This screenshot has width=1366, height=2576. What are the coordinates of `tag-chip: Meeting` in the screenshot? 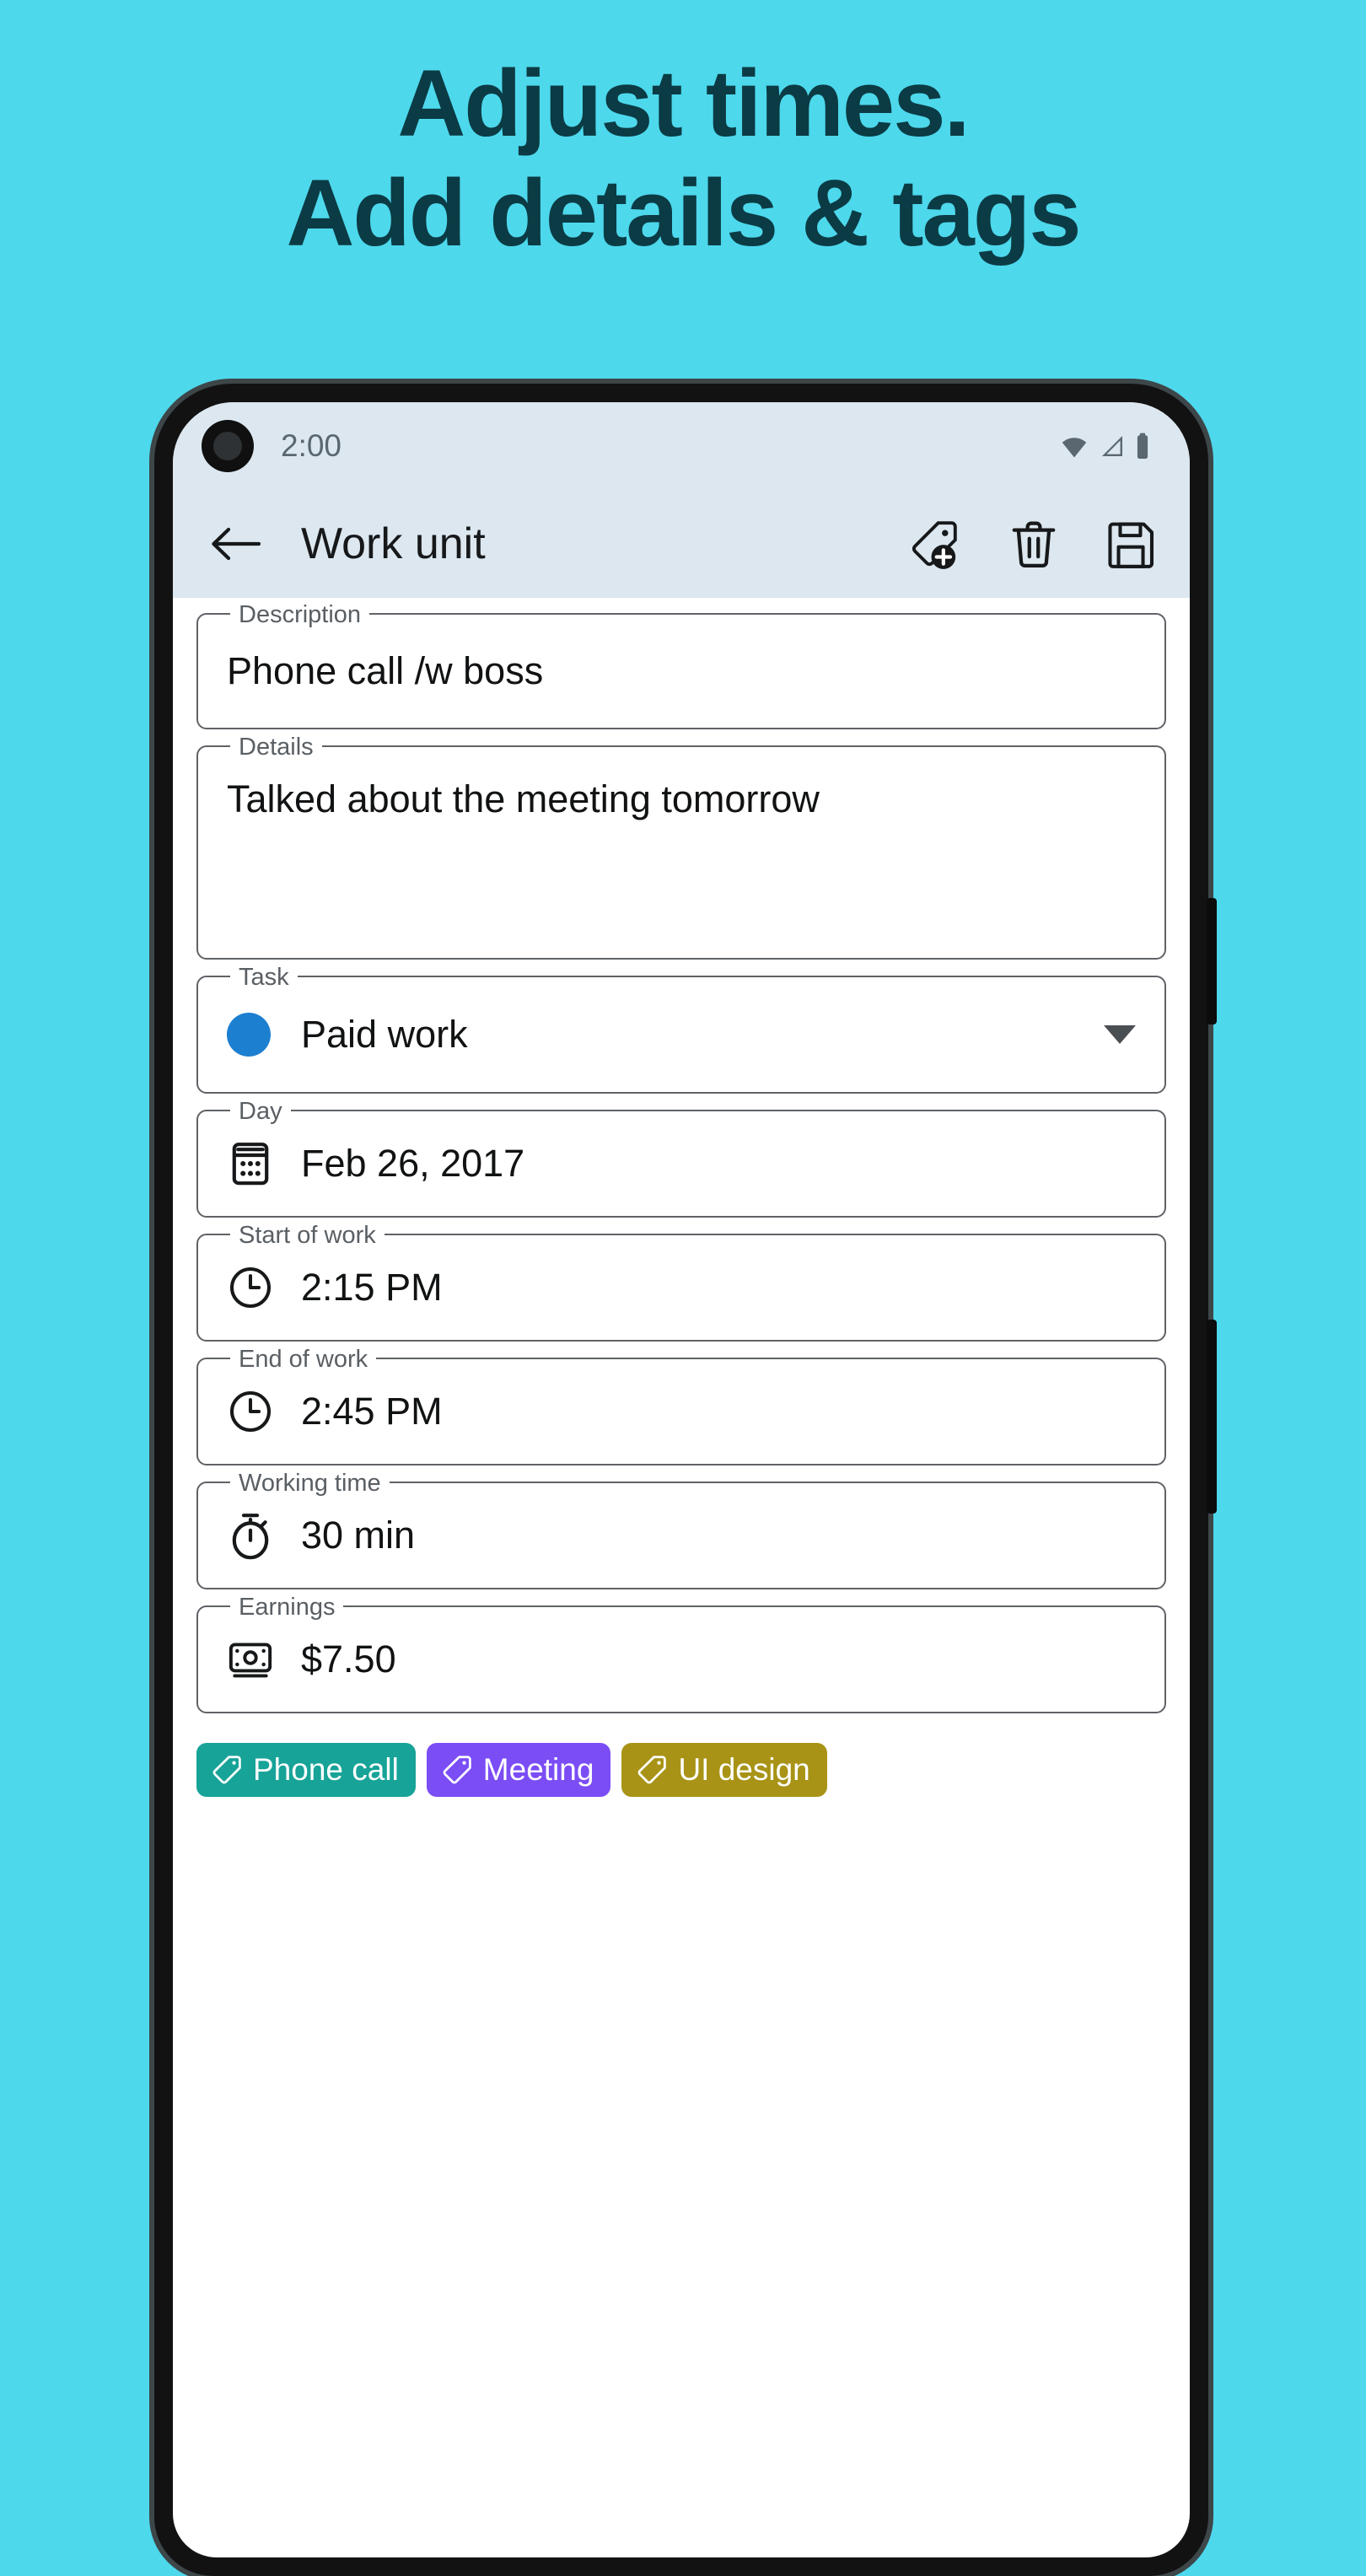 It's located at (518, 1770).